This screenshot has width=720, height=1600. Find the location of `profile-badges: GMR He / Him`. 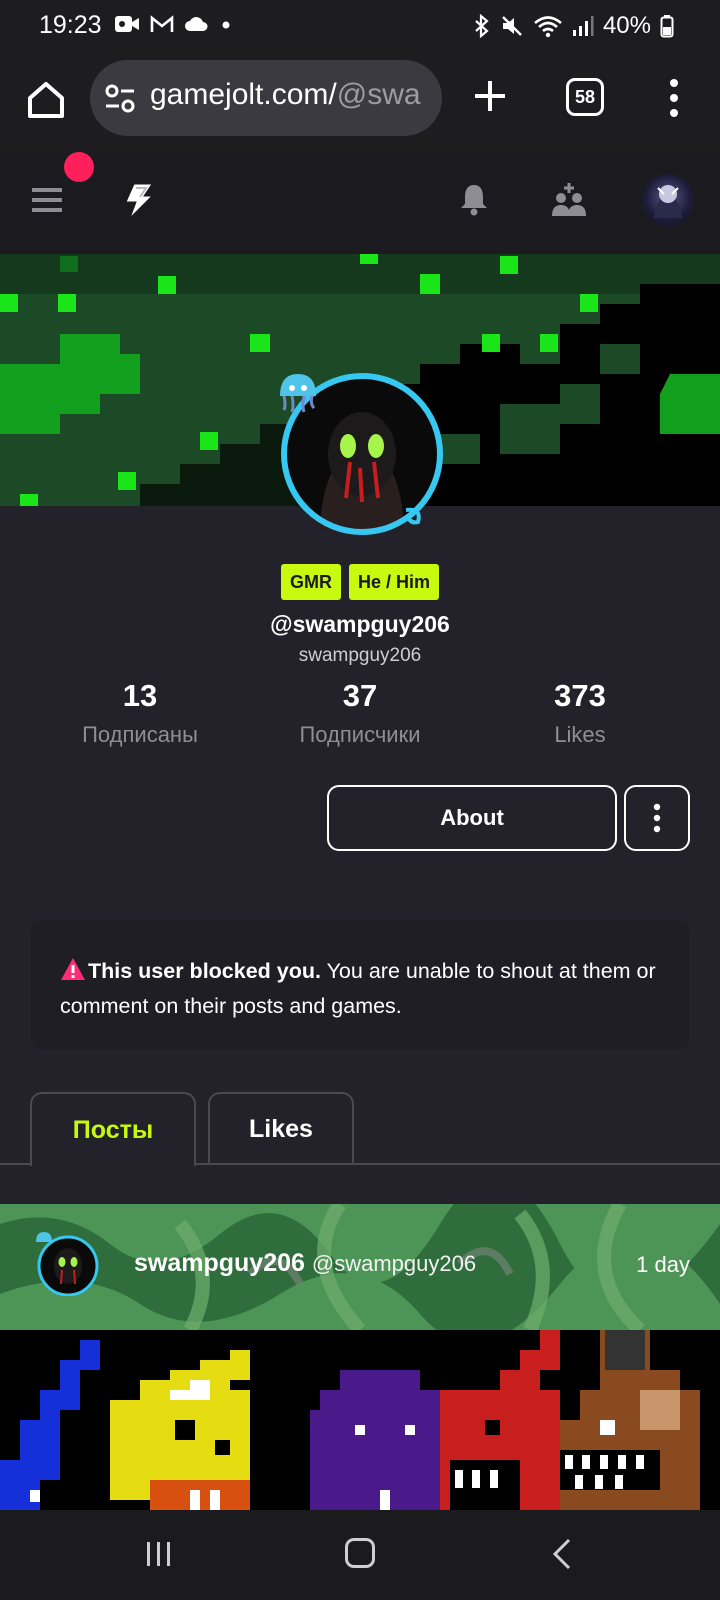

profile-badges: GMR He / Him is located at coordinates (360, 582).